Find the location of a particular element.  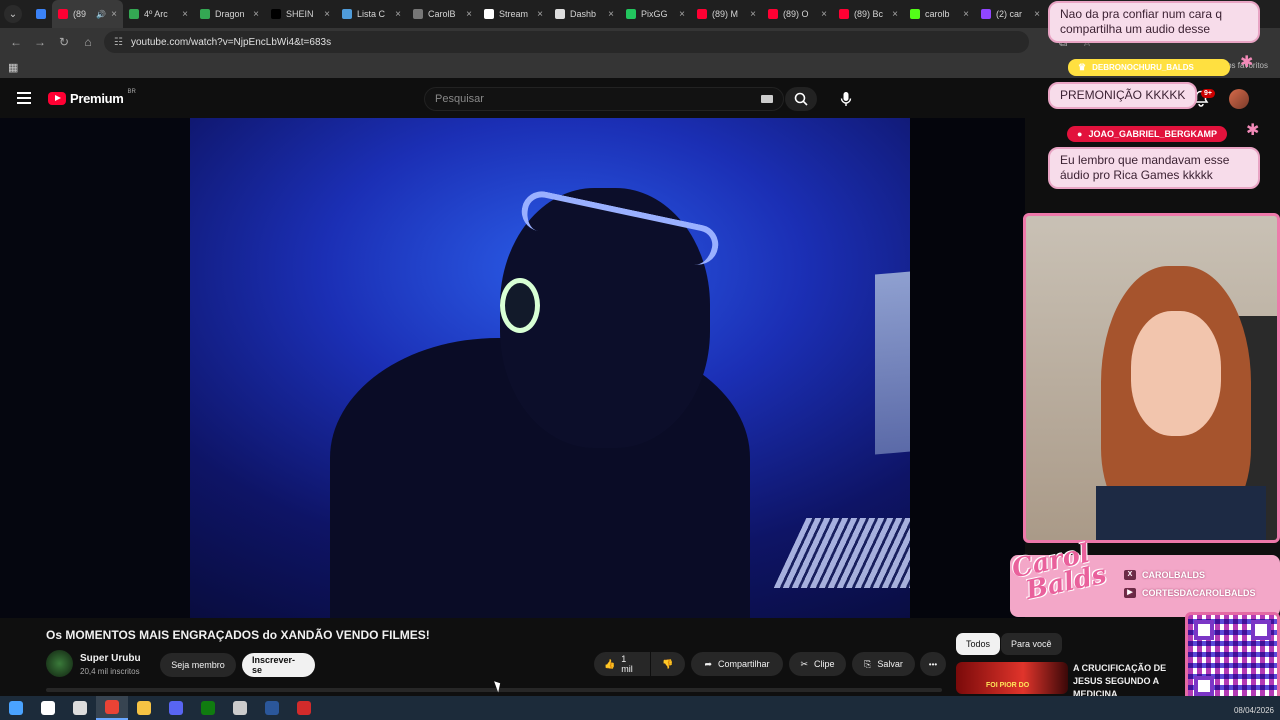

chip-for-you: Para você is located at coordinates (1031, 644).